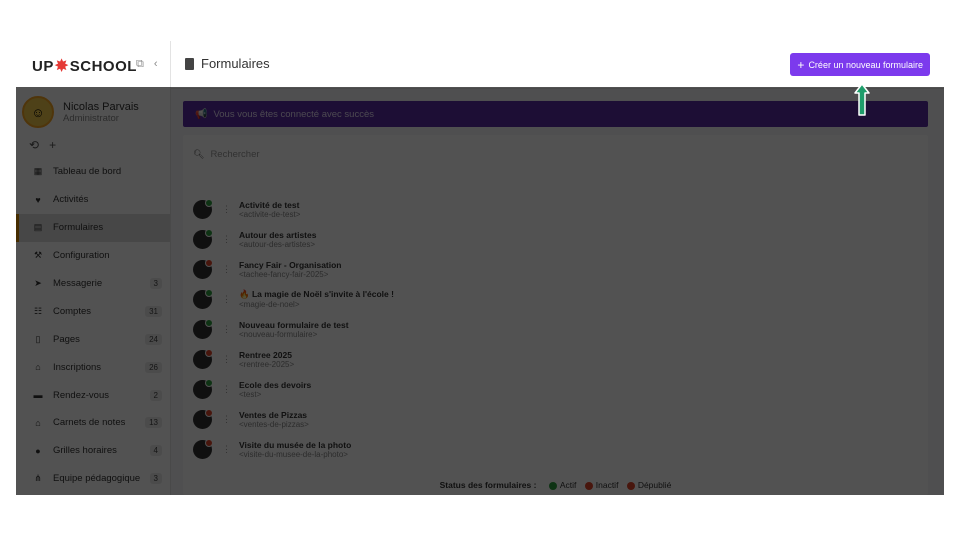 This screenshot has height=540, width=960. I want to click on count-badge: 2, so click(155, 395).